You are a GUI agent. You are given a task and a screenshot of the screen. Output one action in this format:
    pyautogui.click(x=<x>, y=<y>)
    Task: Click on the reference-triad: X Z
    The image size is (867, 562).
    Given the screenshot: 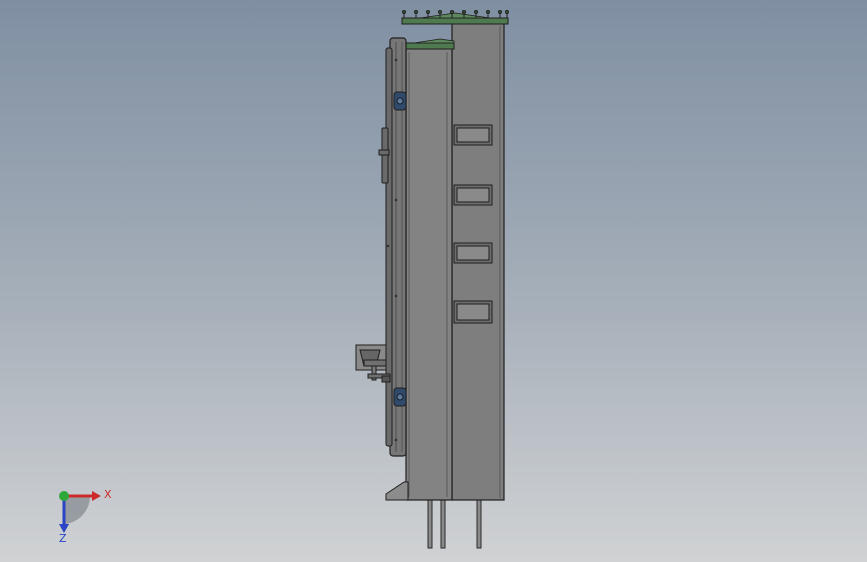 What is the action you would take?
    pyautogui.click(x=84, y=515)
    